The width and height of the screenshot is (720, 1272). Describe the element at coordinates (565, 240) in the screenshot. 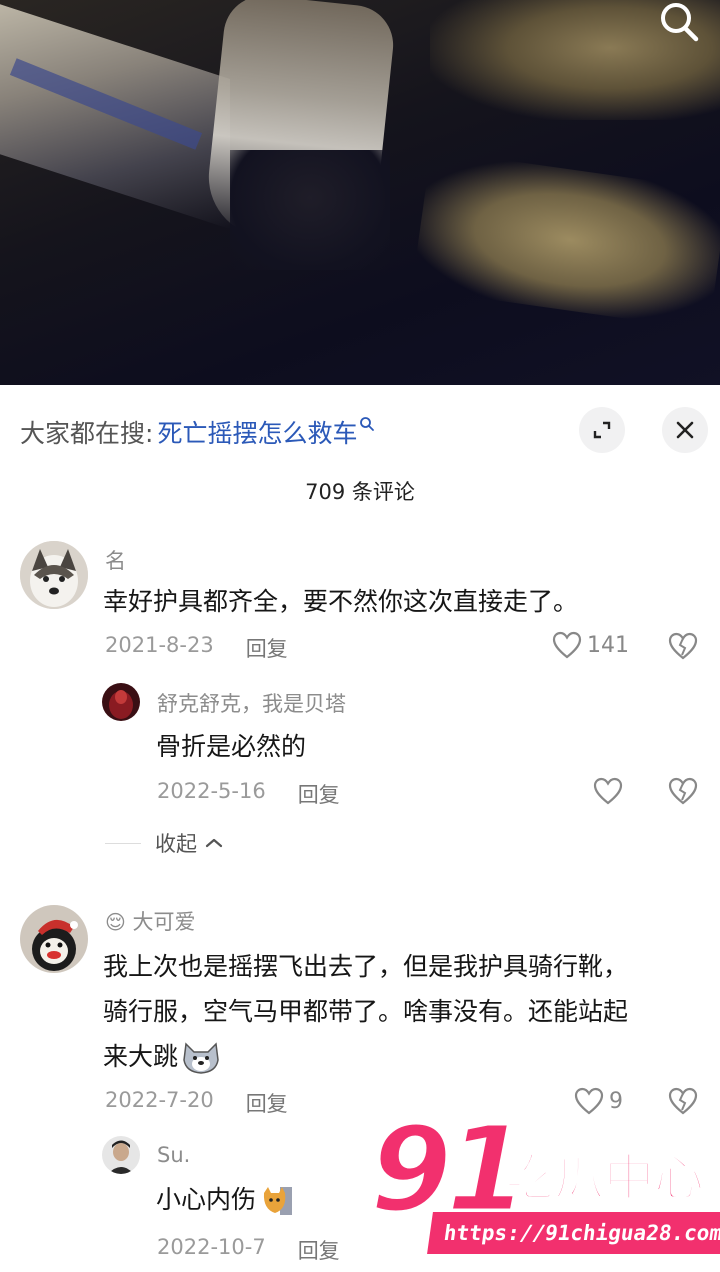

I see `video-frame-patch` at that location.